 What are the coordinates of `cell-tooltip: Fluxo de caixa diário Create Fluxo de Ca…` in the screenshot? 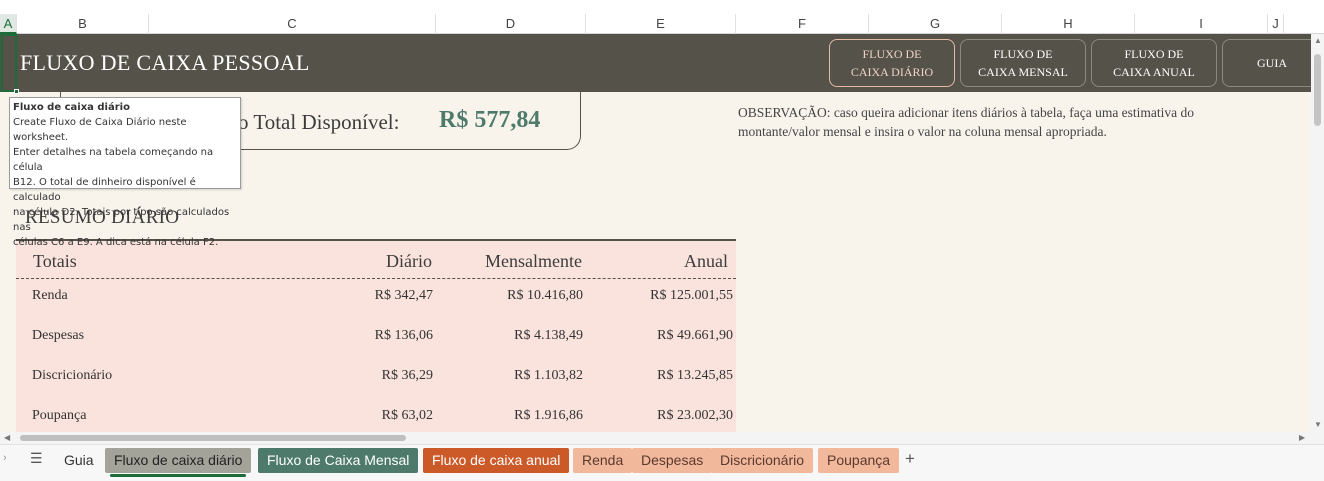 It's located at (125, 172).